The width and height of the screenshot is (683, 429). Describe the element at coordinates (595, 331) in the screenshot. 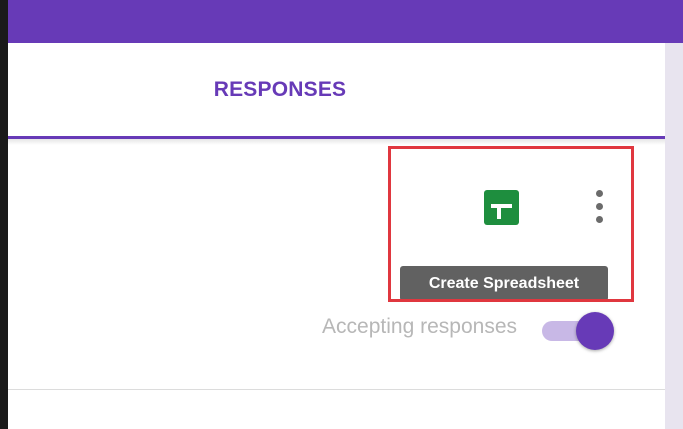

I see `toggle-knob` at that location.